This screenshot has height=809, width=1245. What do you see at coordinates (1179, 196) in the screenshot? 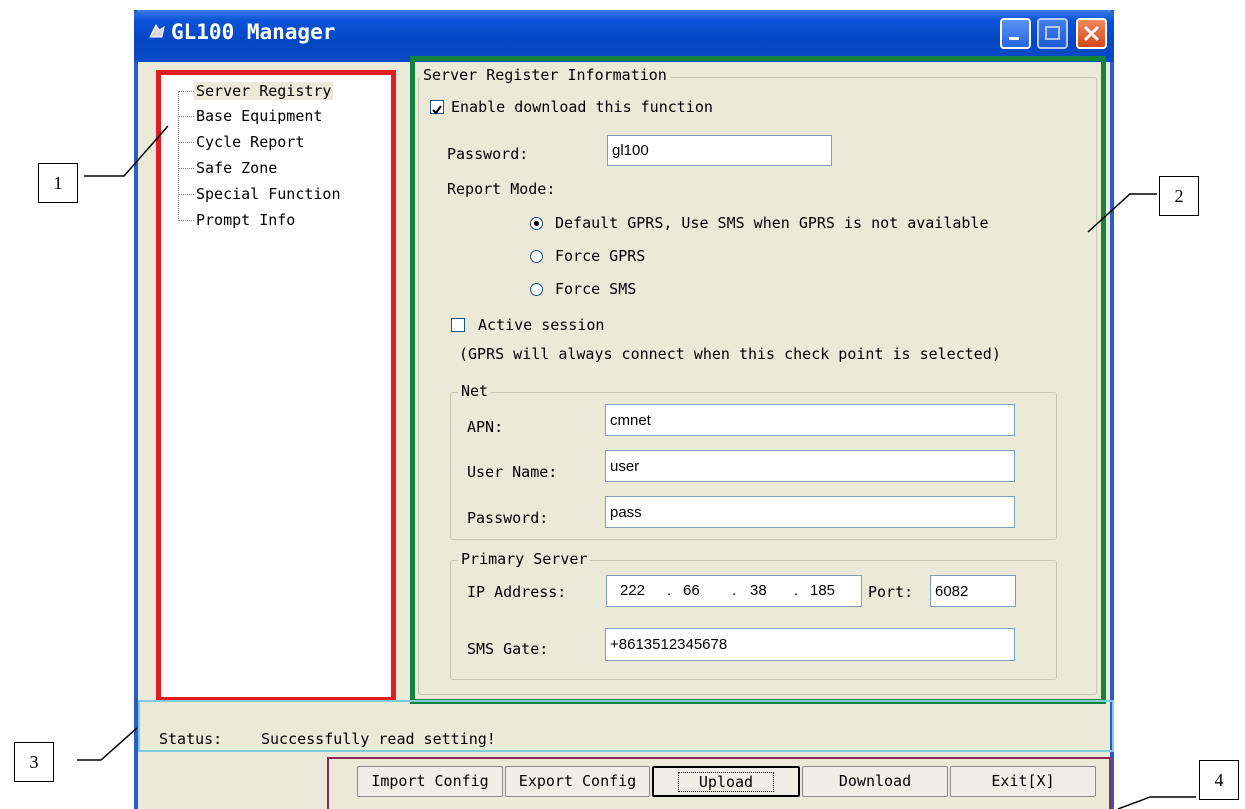
I see `callout-2: 2` at bounding box center [1179, 196].